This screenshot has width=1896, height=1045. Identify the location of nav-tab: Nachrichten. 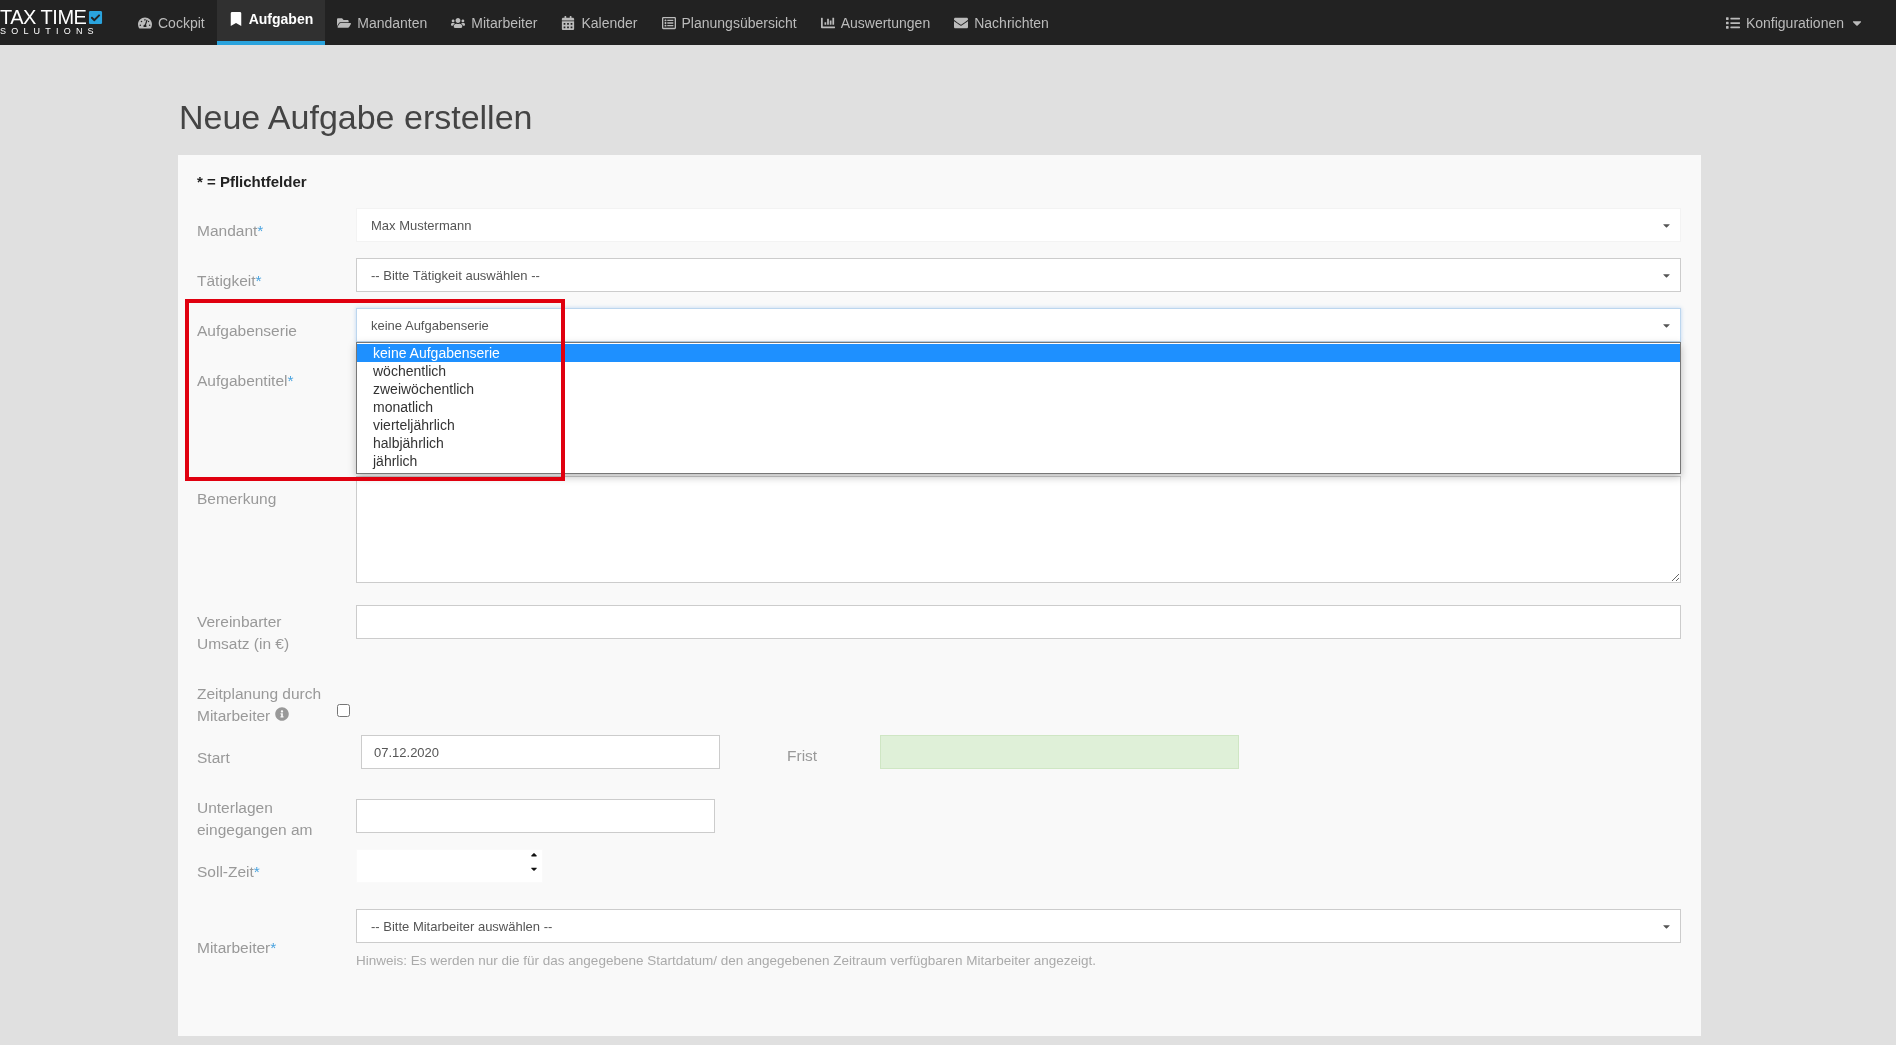
(1001, 22).